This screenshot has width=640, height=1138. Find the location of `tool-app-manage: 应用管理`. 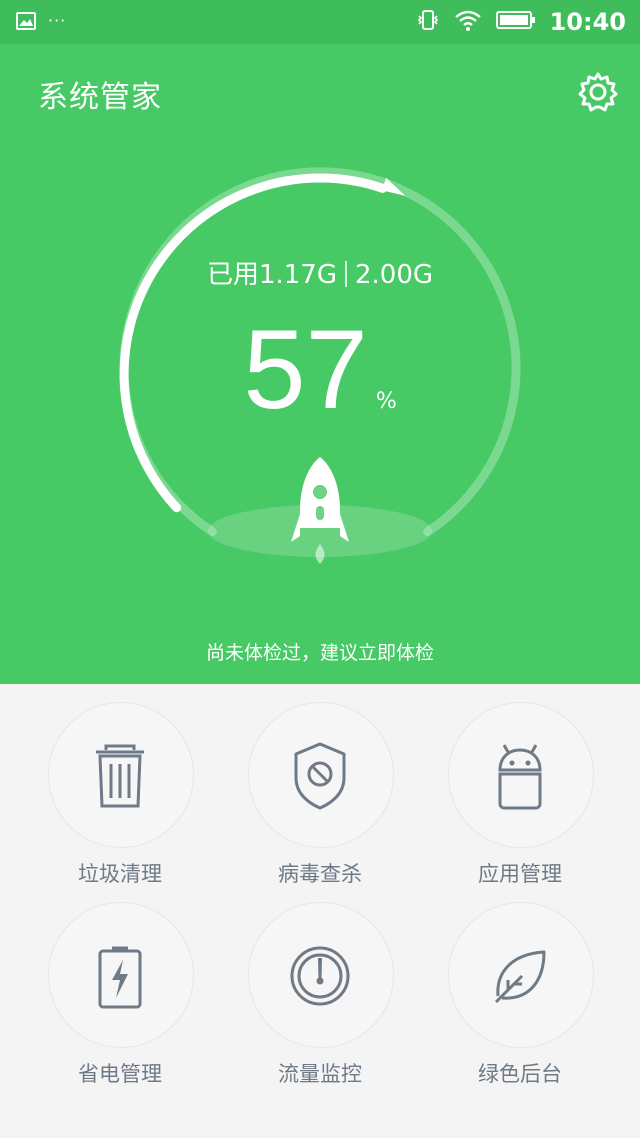

tool-app-manage: 应用管理 is located at coordinates (520, 785).